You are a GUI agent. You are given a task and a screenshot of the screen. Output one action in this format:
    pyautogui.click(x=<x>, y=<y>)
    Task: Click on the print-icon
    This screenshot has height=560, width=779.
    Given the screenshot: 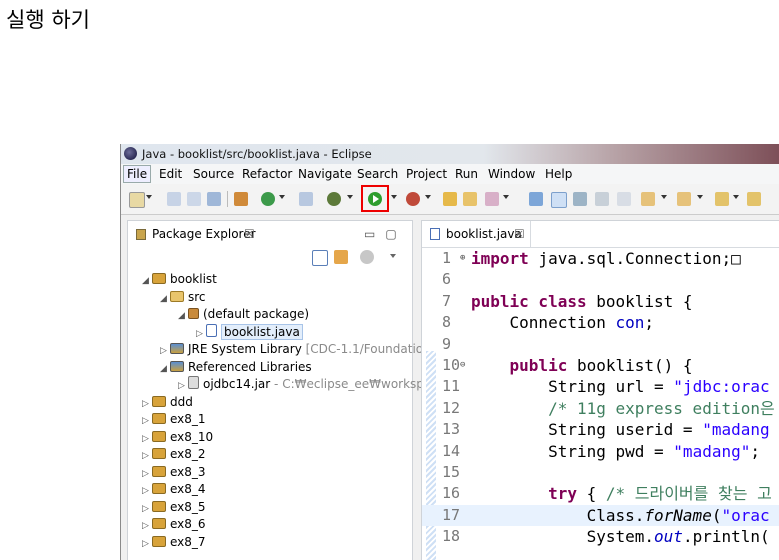 What is the action you would take?
    pyautogui.click(x=214, y=199)
    